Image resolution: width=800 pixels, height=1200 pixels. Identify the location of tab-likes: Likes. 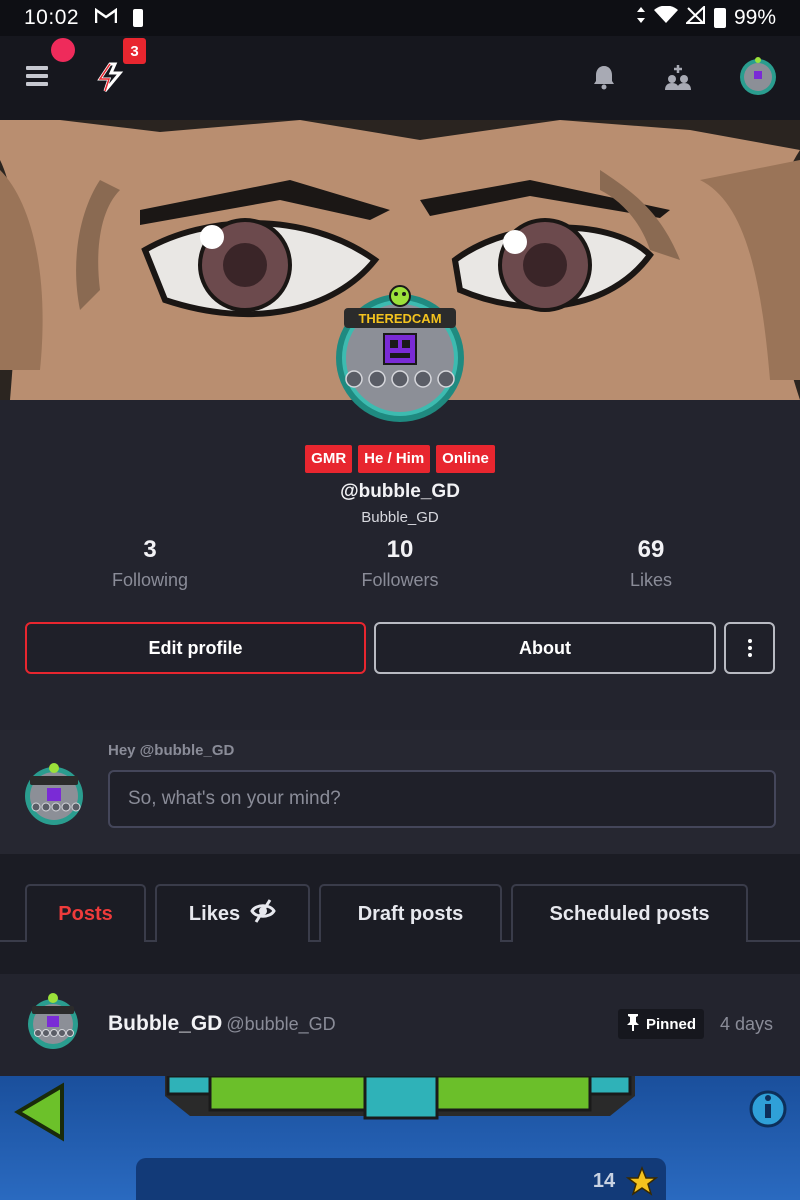
(232, 913).